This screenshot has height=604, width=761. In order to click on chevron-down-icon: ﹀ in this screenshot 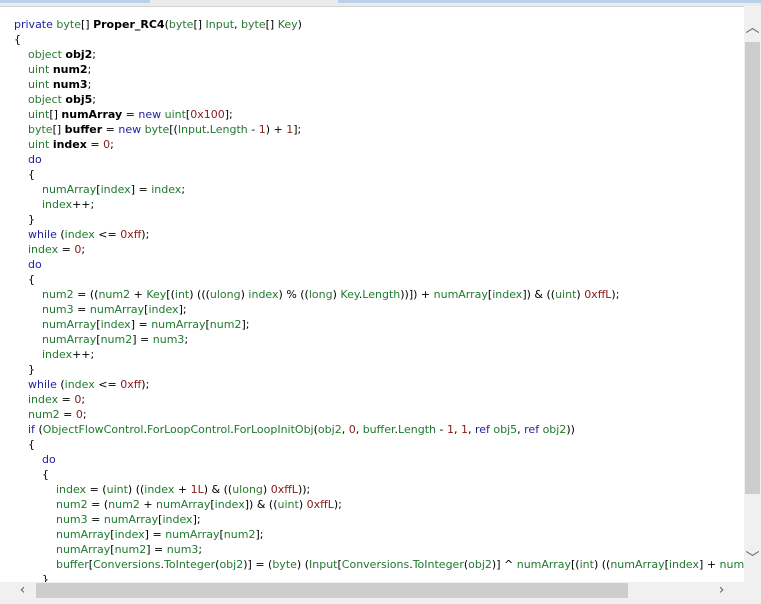, I will do `click(752, 559)`.